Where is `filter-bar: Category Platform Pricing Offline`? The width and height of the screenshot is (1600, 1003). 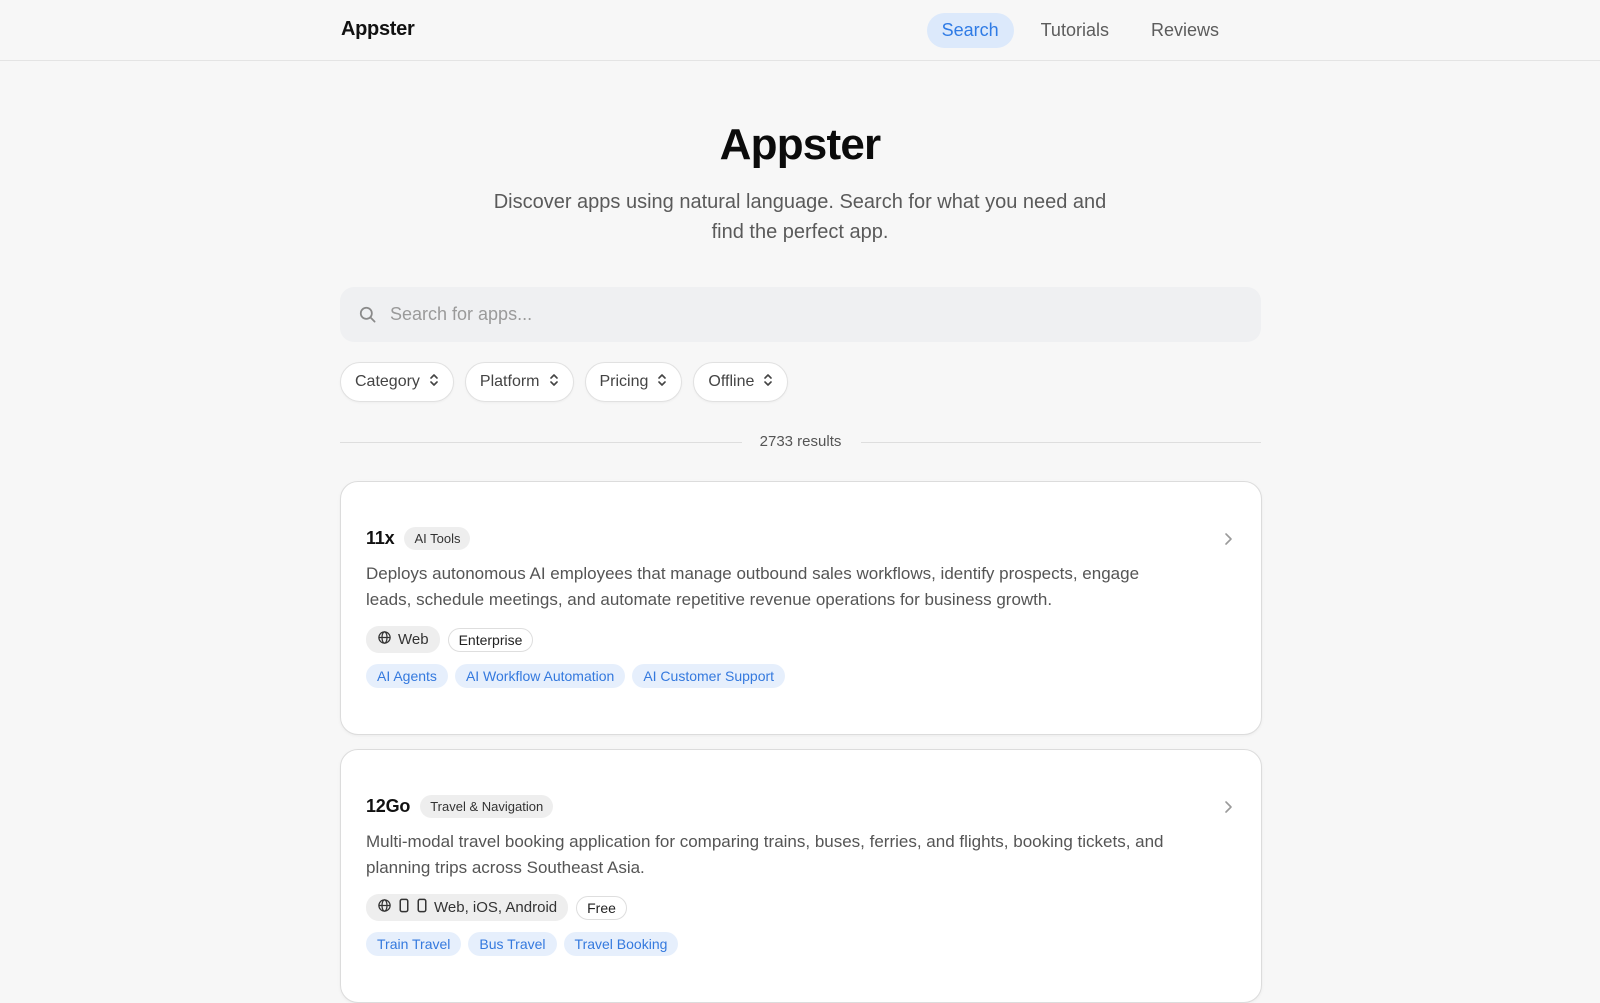
filter-bar: Category Platform Pricing Offline is located at coordinates (564, 382).